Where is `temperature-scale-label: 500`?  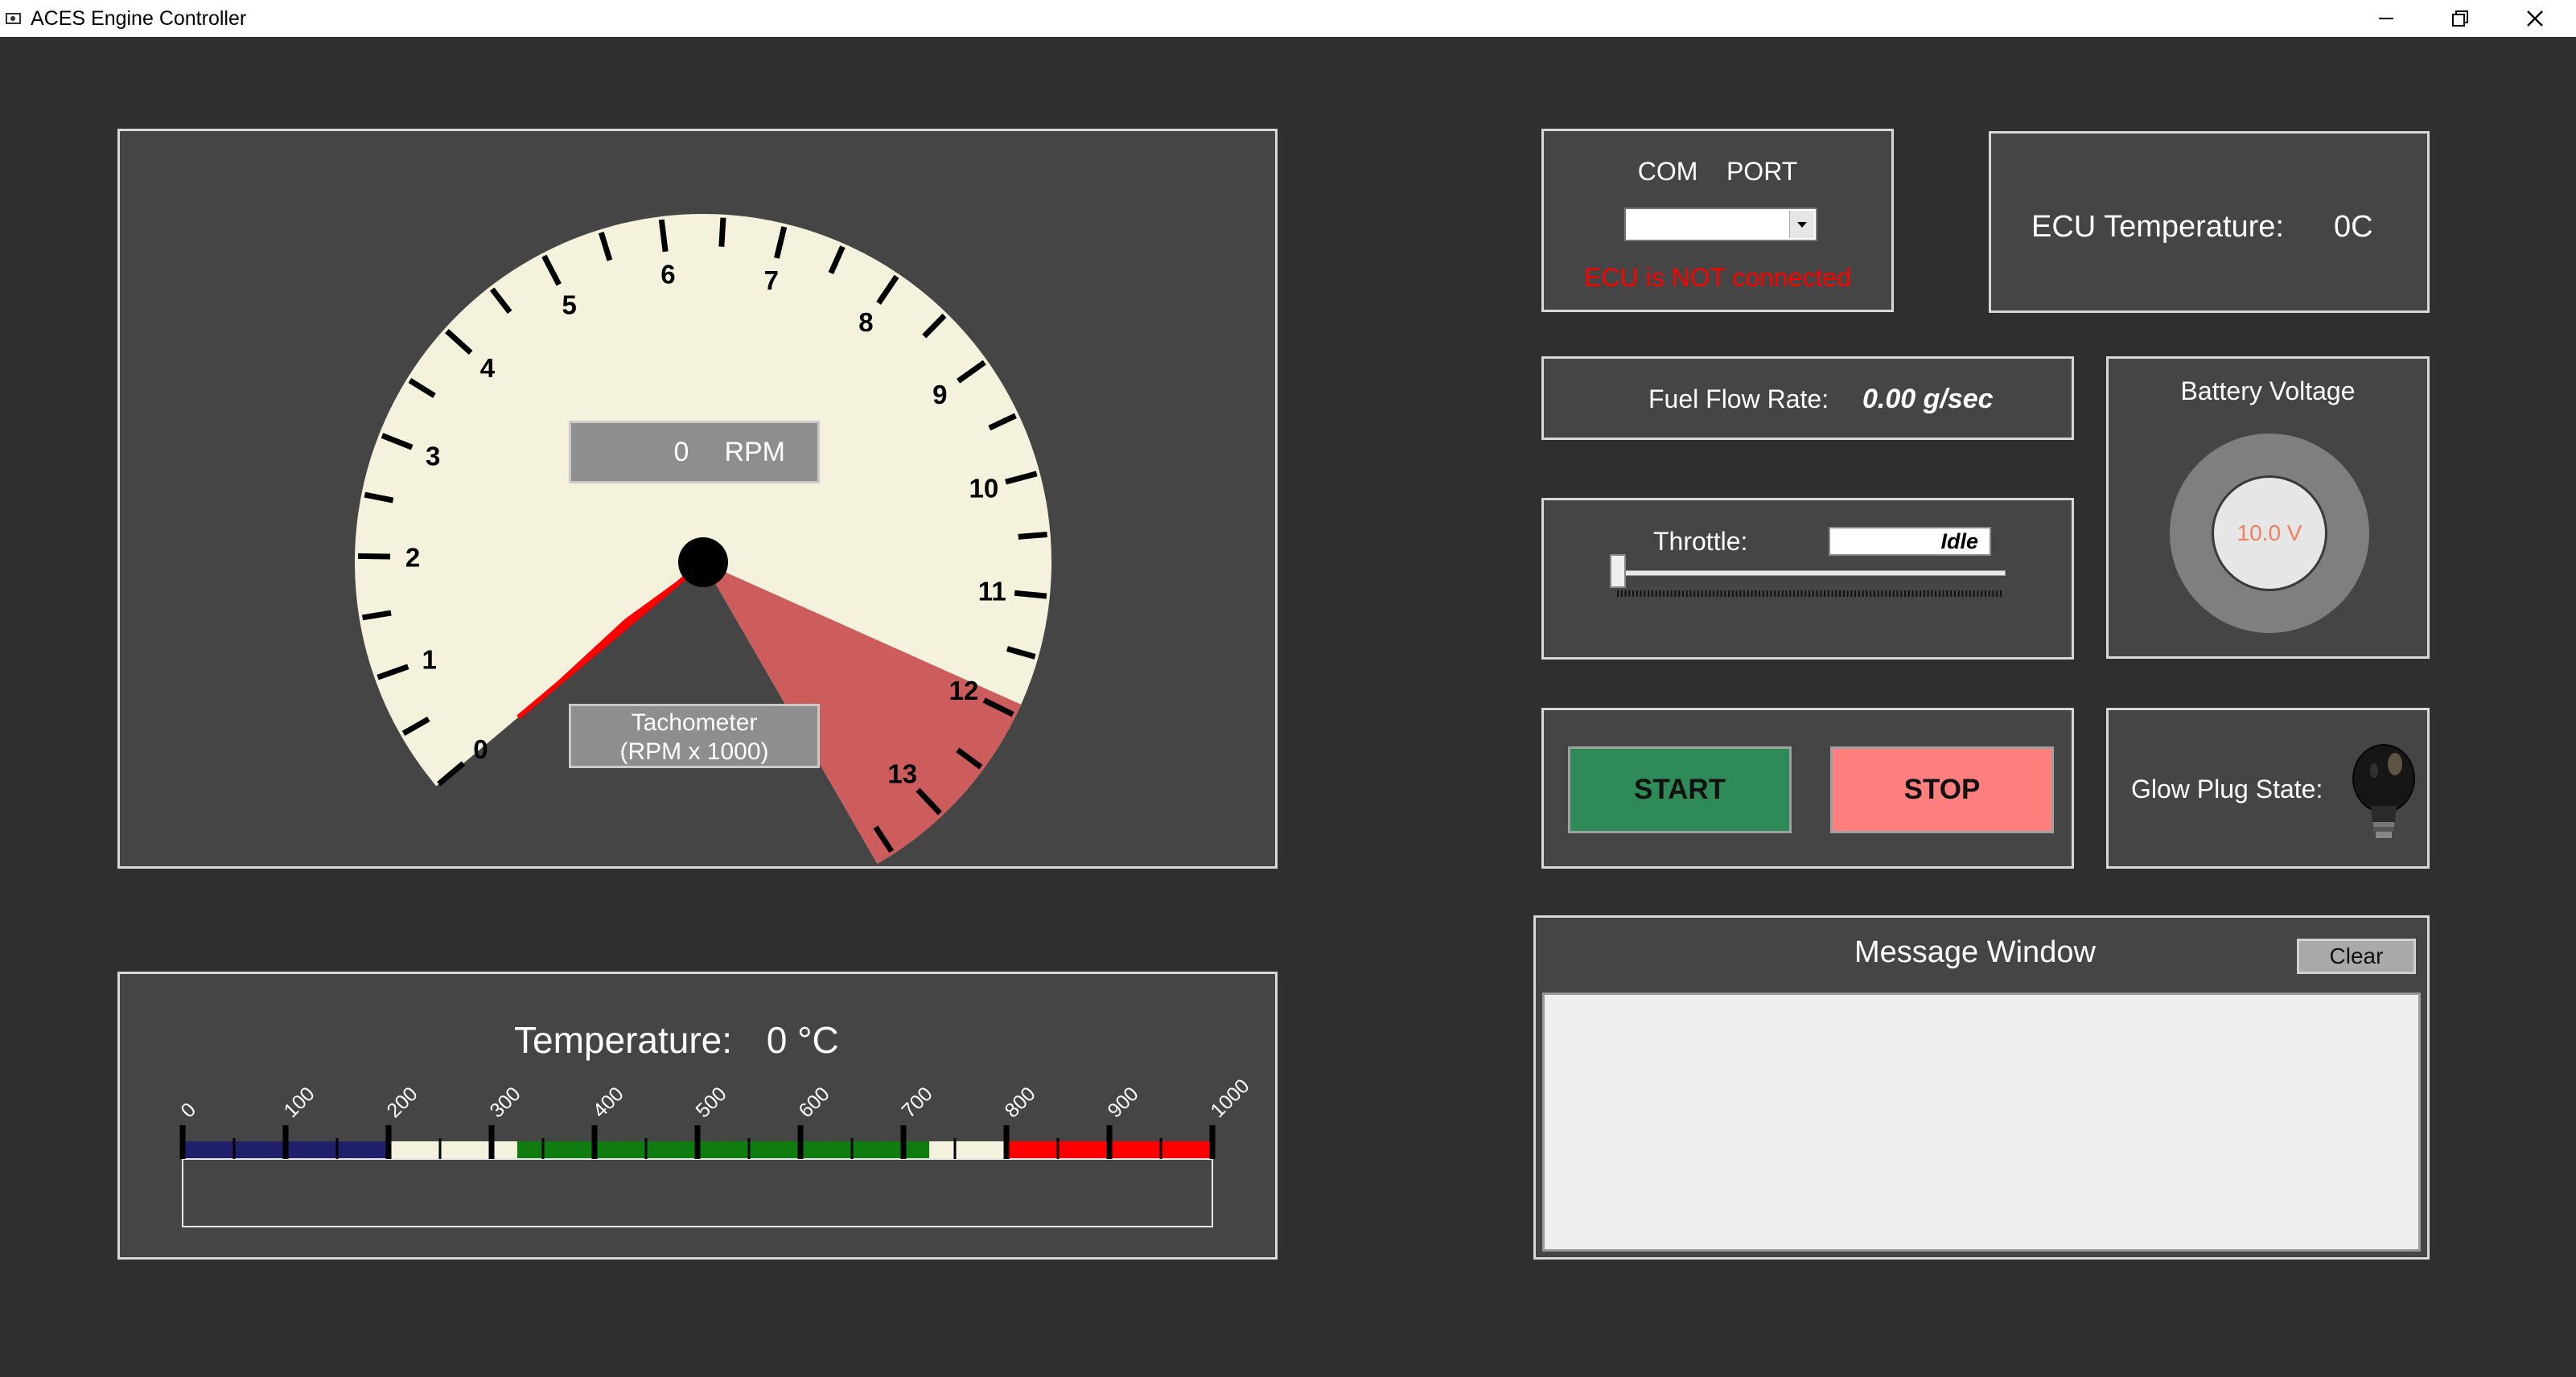 temperature-scale-label: 500 is located at coordinates (710, 1102).